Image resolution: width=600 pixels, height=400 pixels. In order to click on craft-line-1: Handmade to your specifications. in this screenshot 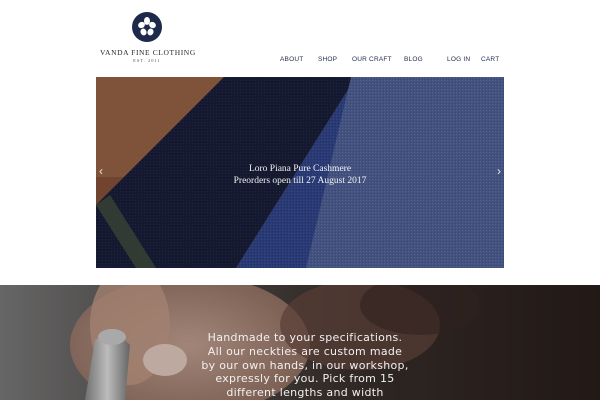, I will do `click(305, 337)`.